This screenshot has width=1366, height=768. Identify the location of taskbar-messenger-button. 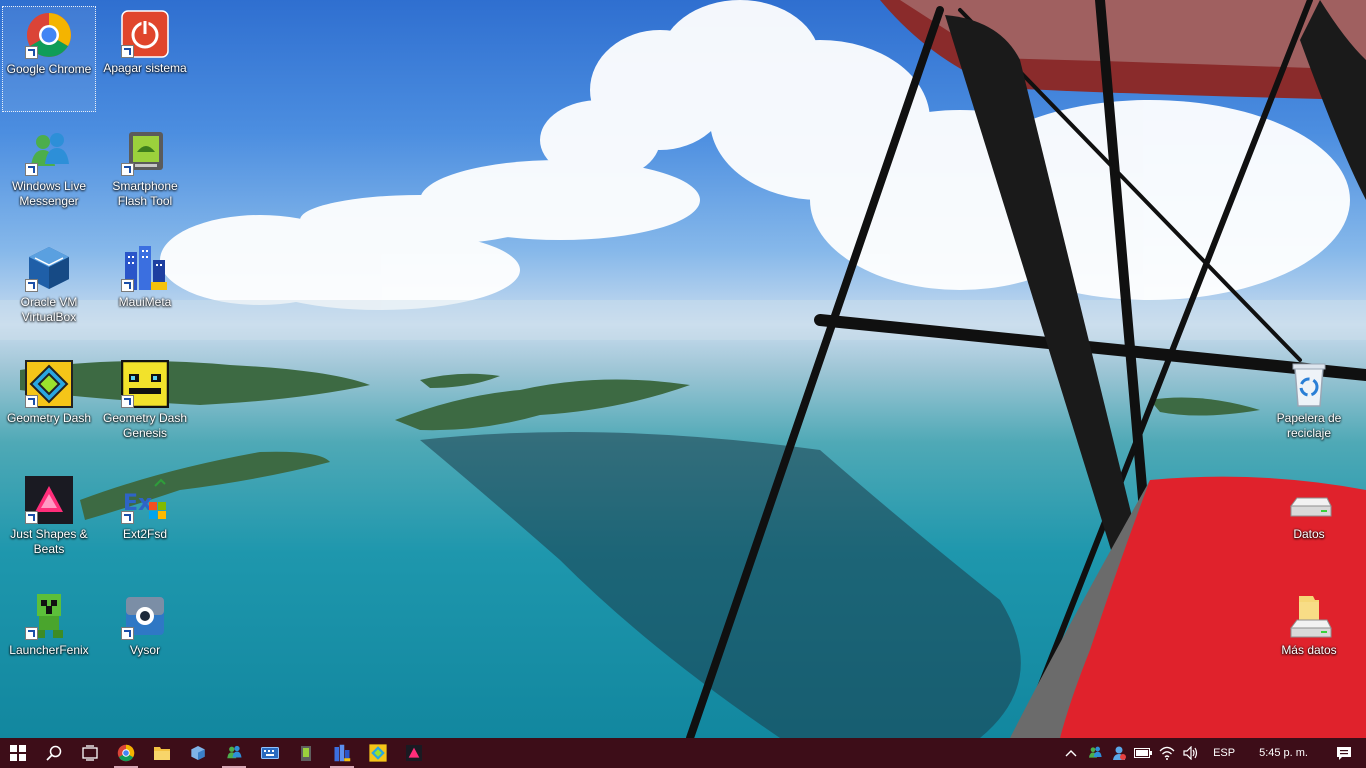
(234, 753).